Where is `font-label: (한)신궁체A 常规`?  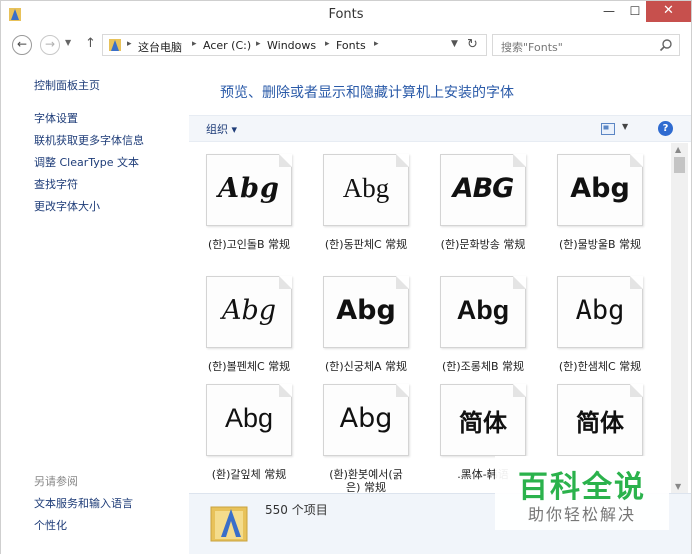
font-label: (한)신궁체A 常规 is located at coordinates (366, 366).